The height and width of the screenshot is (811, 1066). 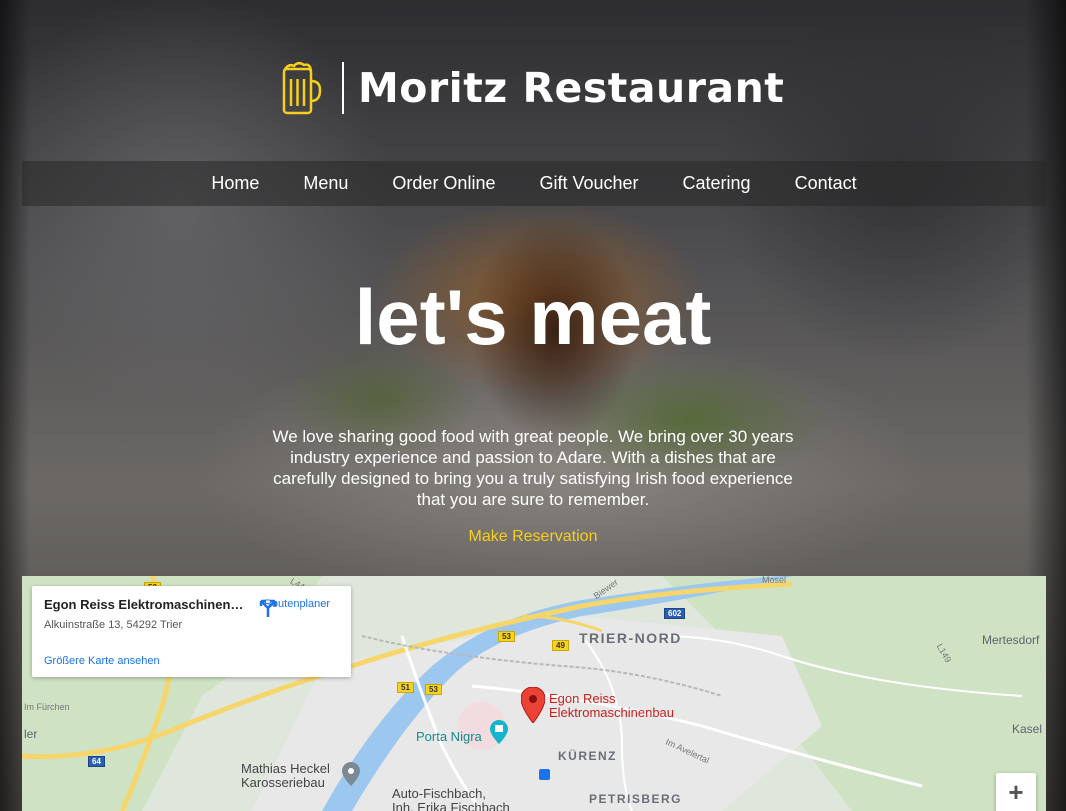 I want to click on map-label-kasel: Kasel, so click(x=1027, y=729).